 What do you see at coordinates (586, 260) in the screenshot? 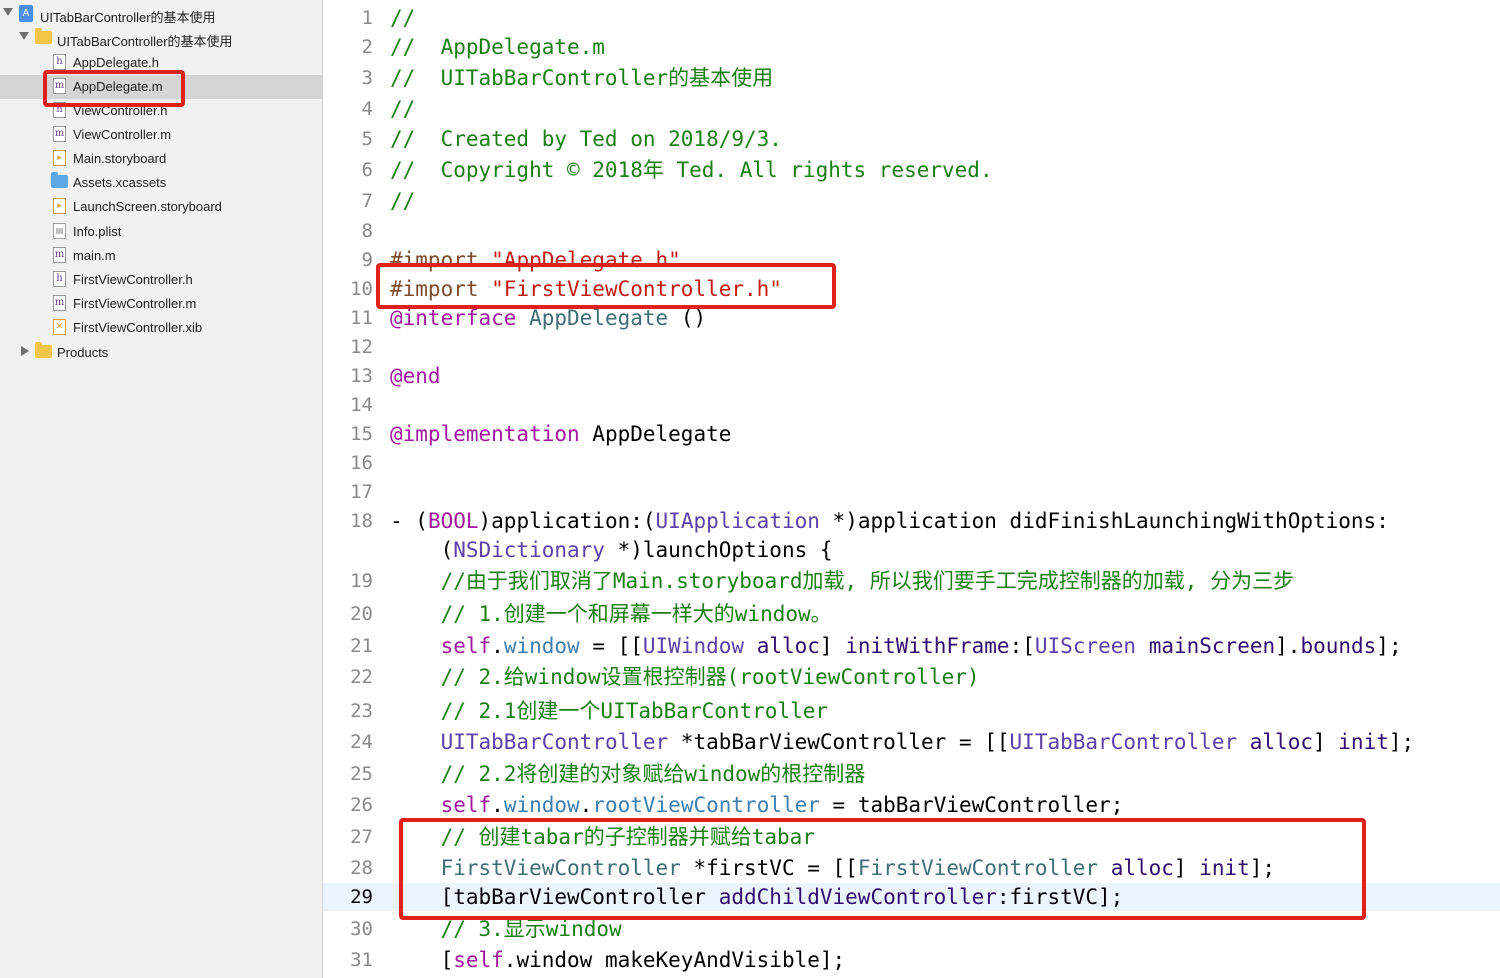
I see `code-token: "AppDelegate.h"` at bounding box center [586, 260].